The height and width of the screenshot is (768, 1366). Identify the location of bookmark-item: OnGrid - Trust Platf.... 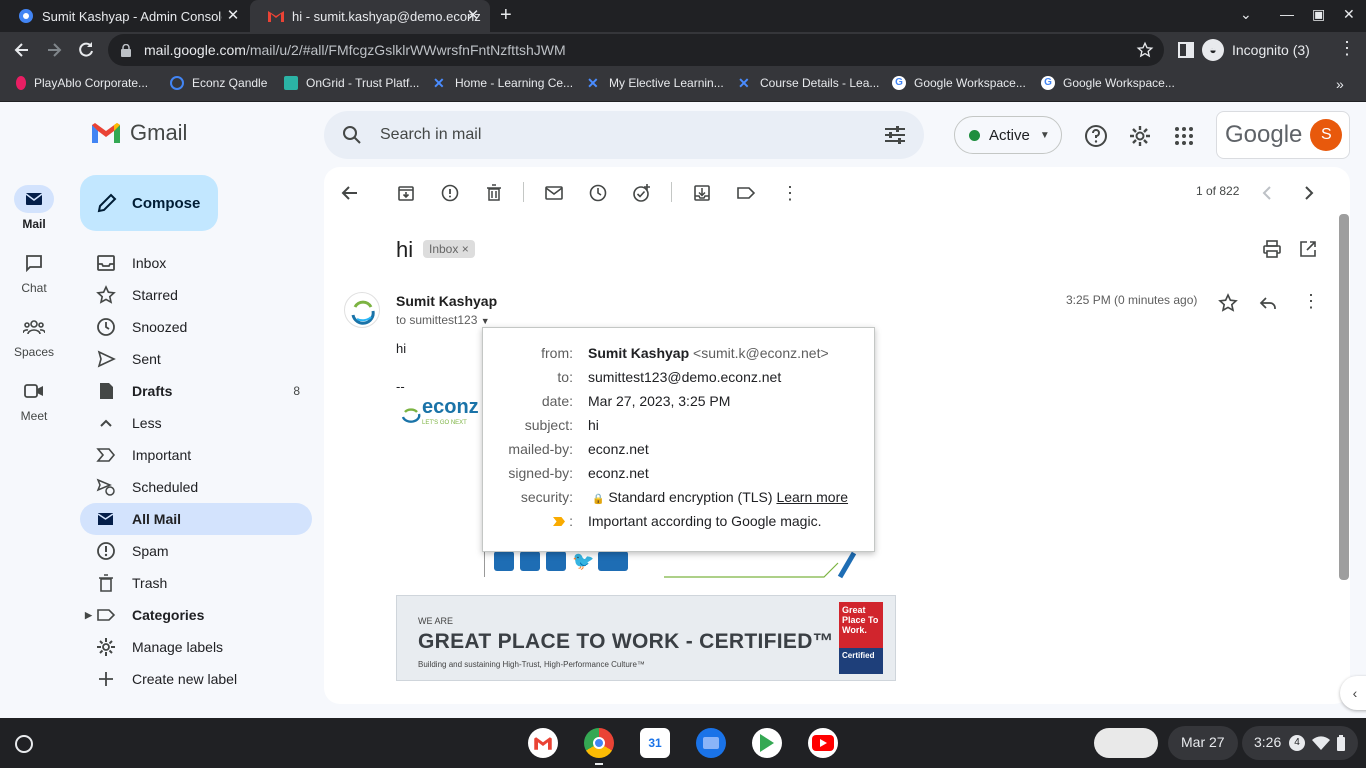
(351, 83).